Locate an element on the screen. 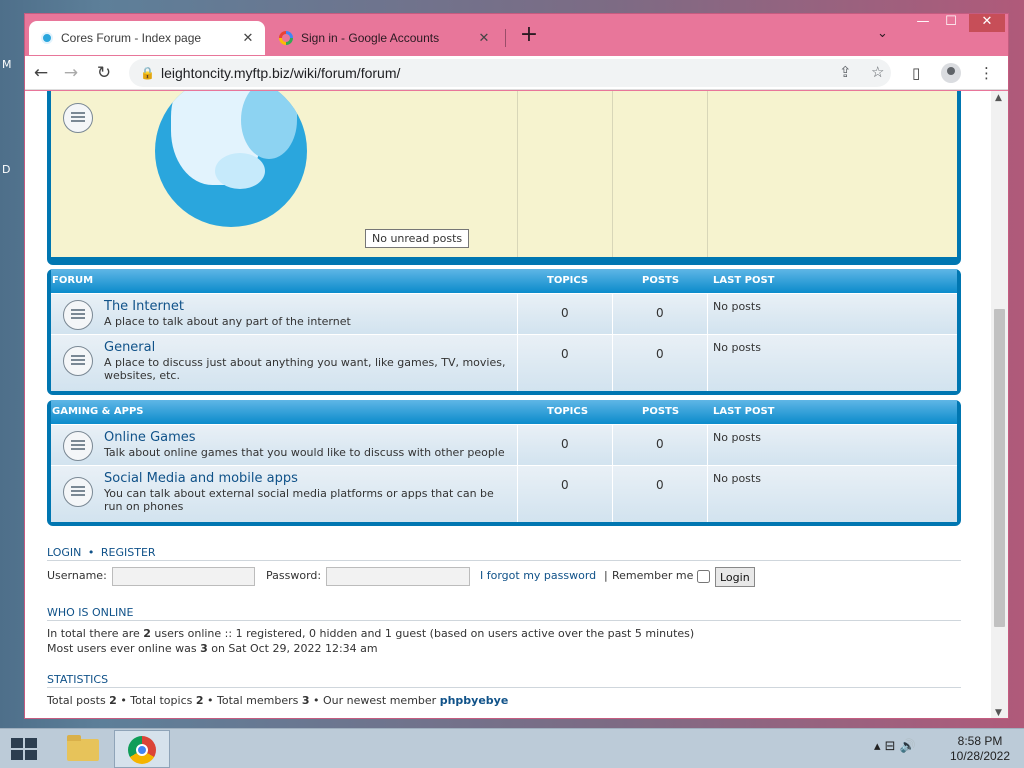 The image size is (1024, 768). forward-button: → is located at coordinates (71, 73).